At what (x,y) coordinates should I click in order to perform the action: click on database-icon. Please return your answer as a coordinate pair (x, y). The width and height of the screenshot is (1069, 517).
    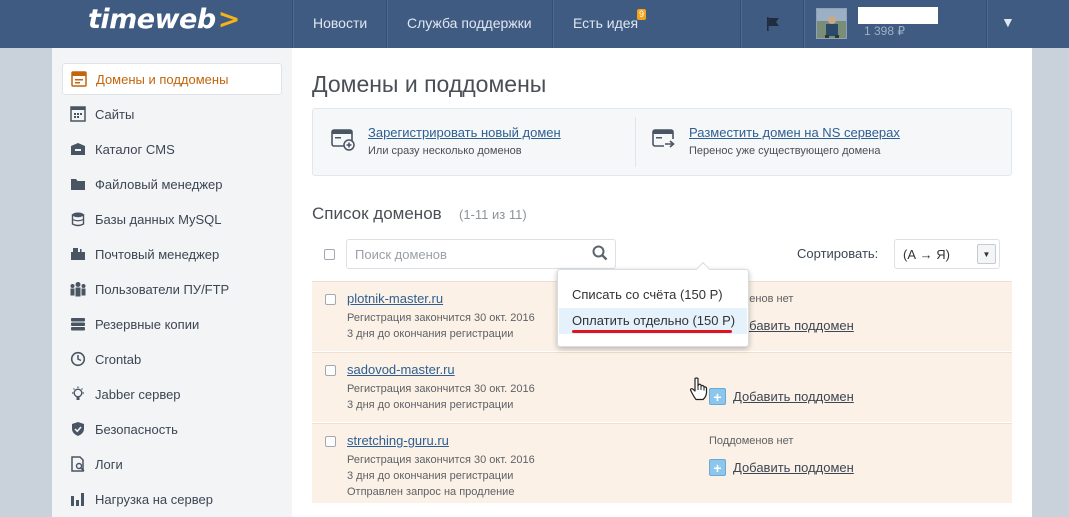
    Looking at the image, I should click on (78, 219).